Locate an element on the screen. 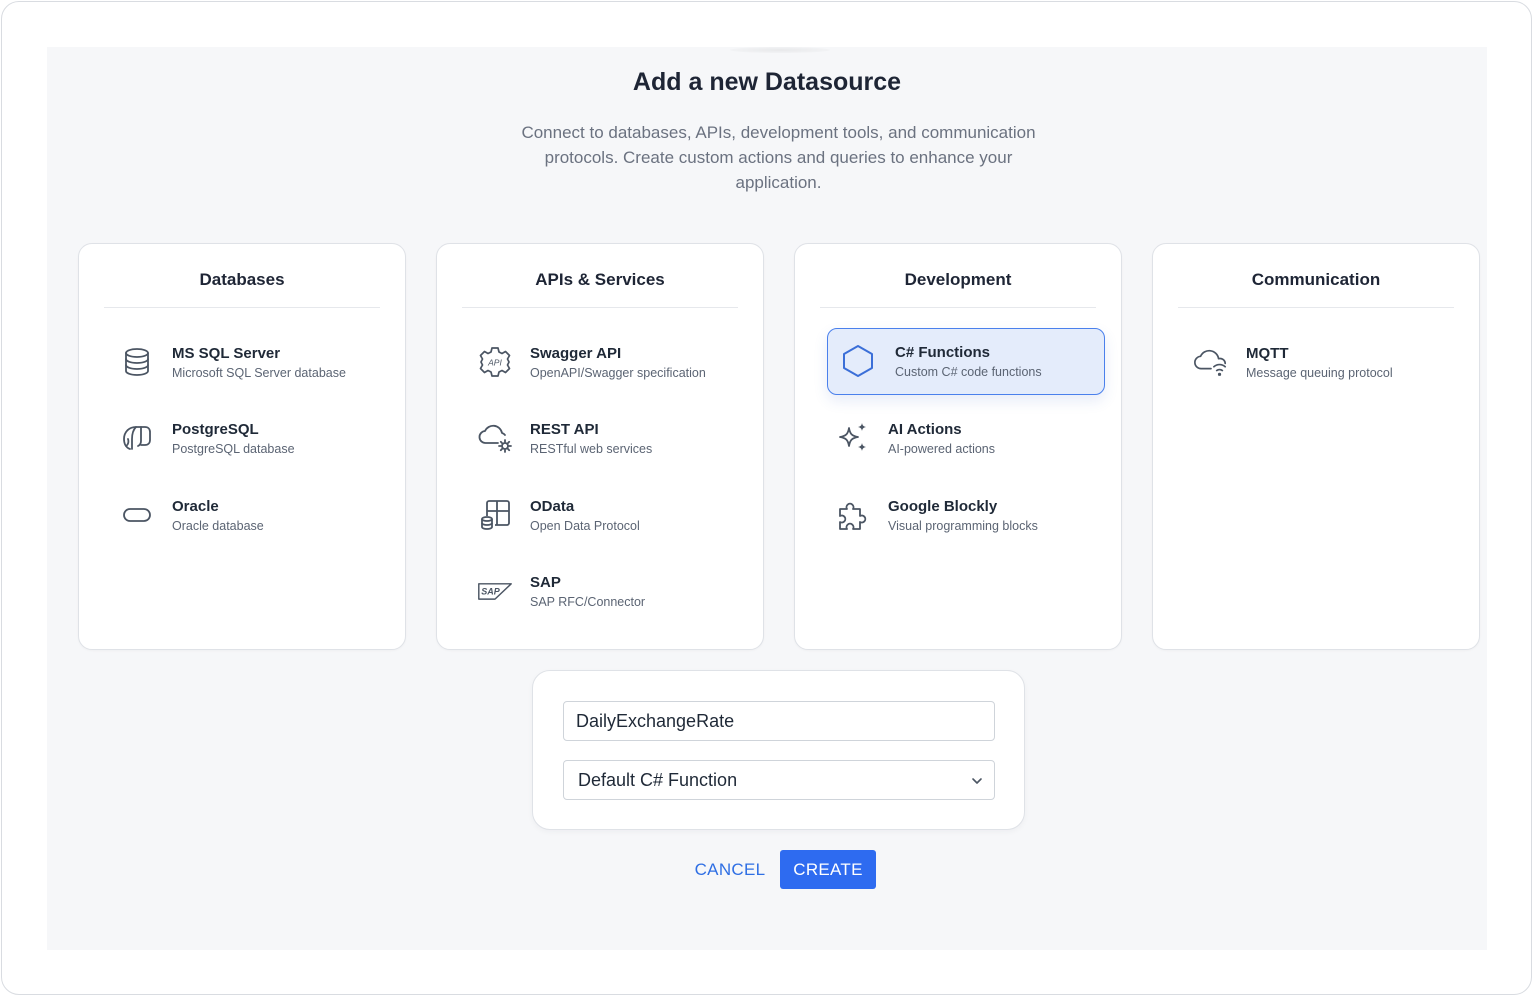 The image size is (1534, 997). template-select-value: Default C# Function is located at coordinates (658, 780).